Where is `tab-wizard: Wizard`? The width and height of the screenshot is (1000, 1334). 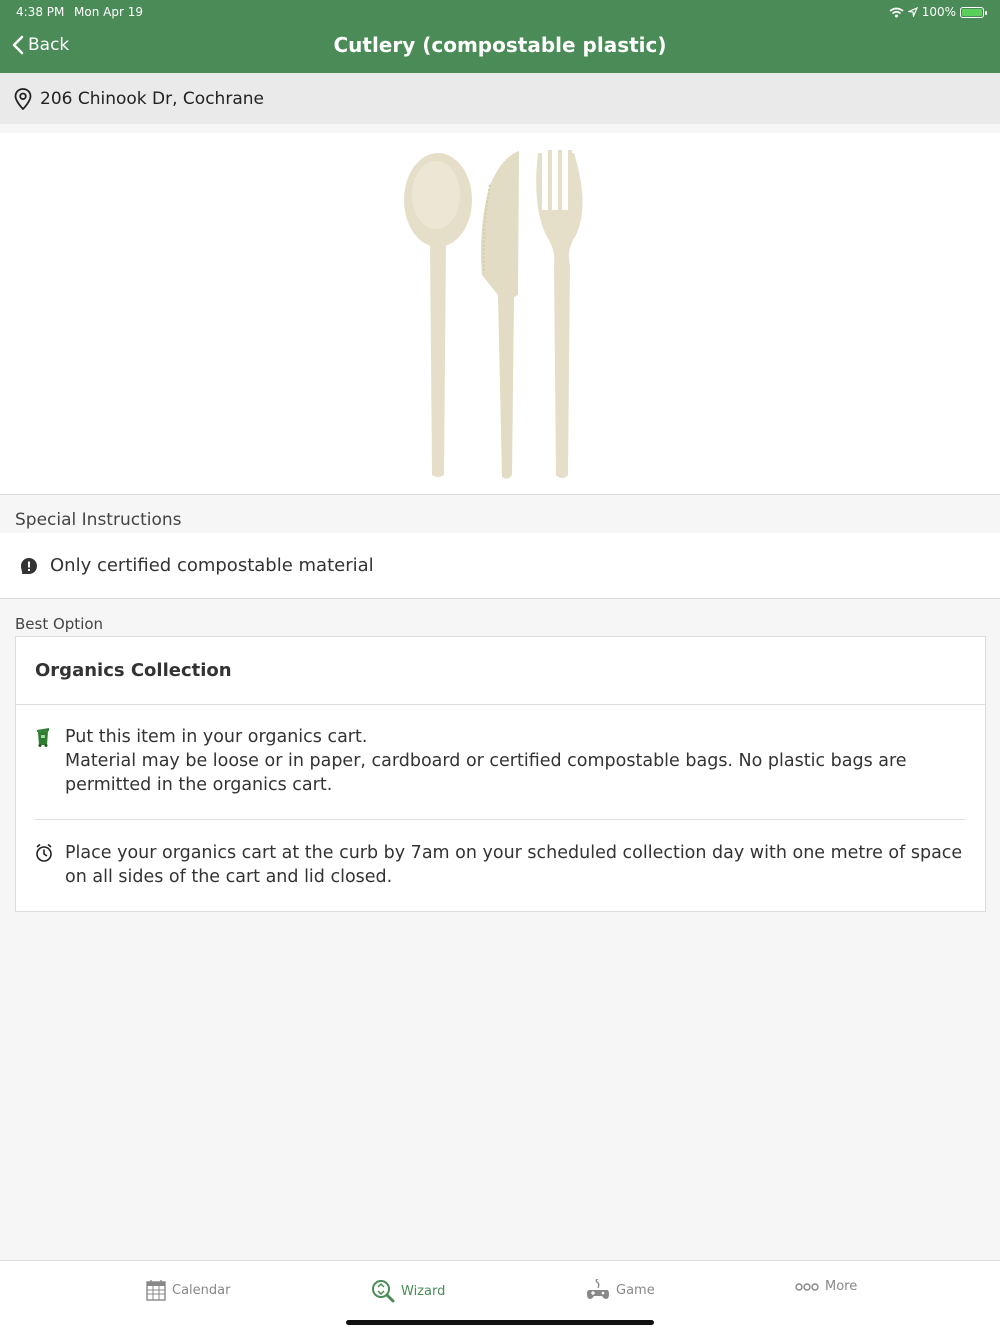
tab-wizard: Wizard is located at coordinates (408, 1291).